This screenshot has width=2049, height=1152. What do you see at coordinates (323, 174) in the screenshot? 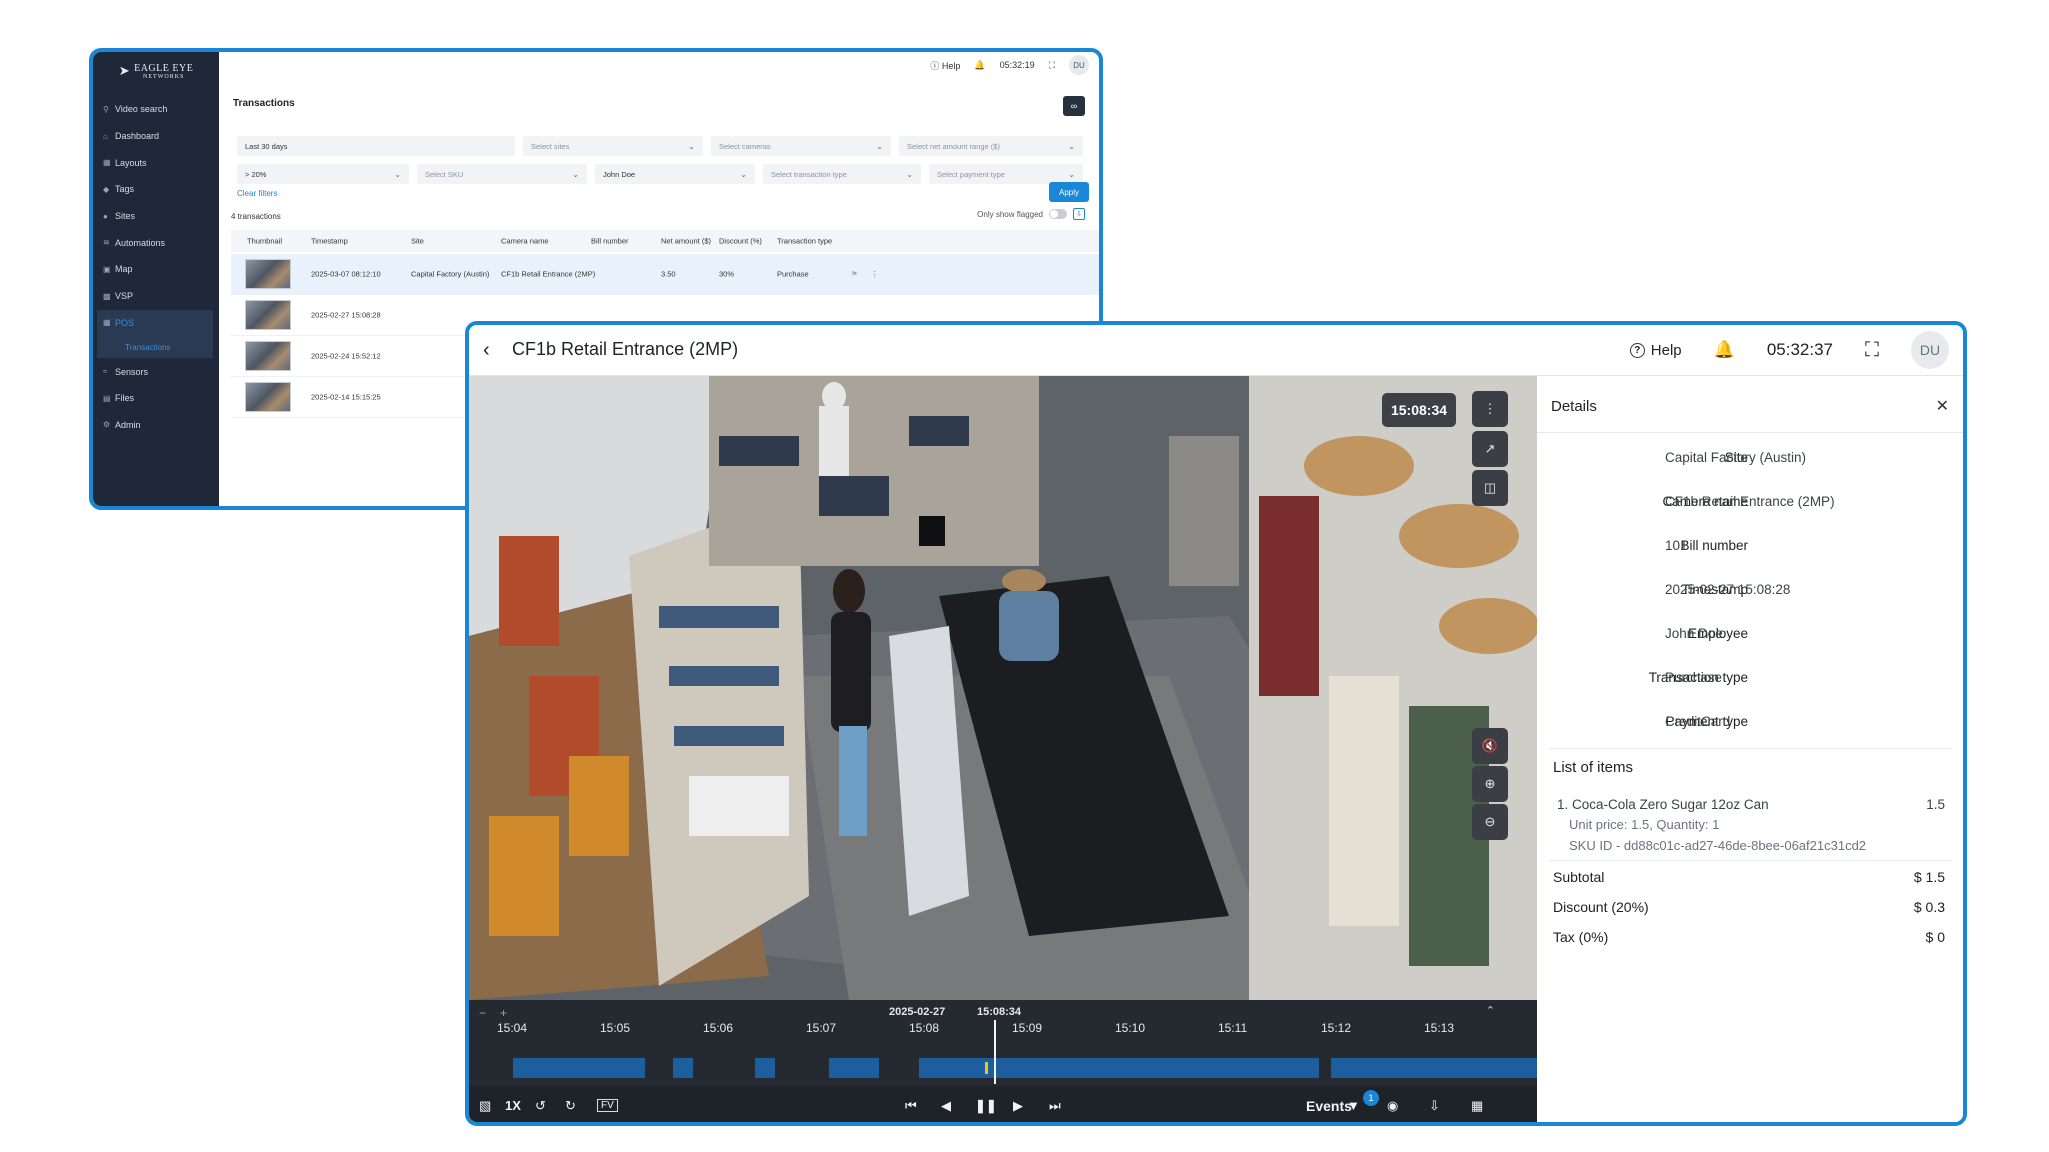
I see `discount-filter: > 20% ⌄` at bounding box center [323, 174].